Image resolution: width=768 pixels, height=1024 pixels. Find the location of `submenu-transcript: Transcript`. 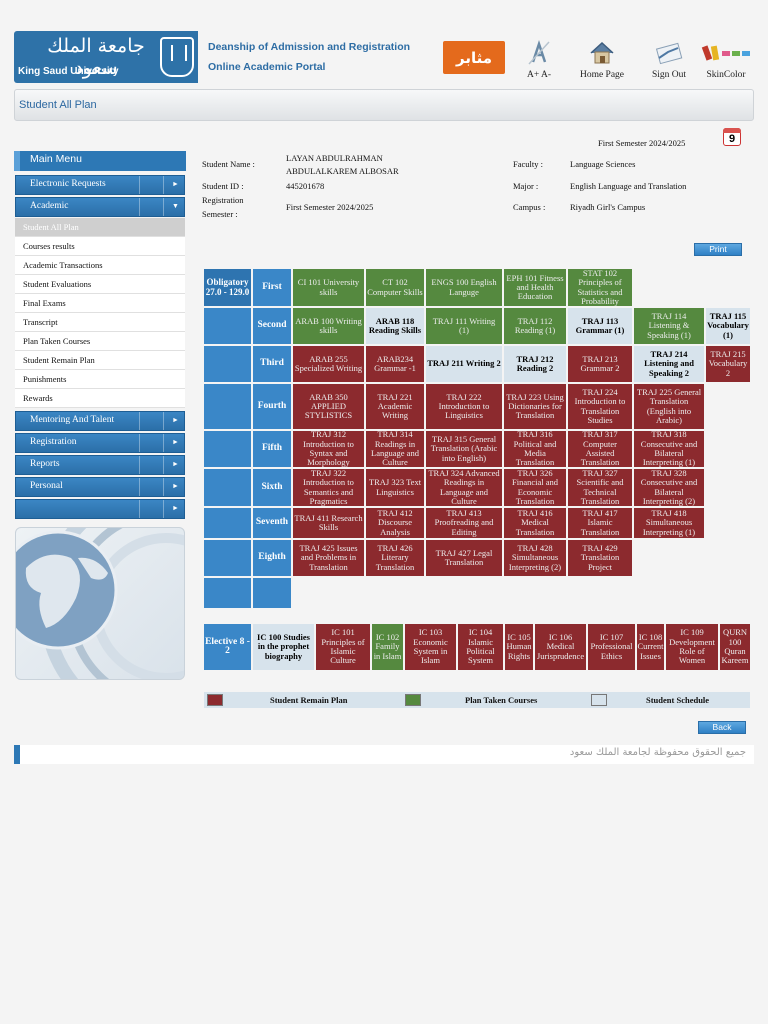

submenu-transcript: Transcript is located at coordinates (100, 322).